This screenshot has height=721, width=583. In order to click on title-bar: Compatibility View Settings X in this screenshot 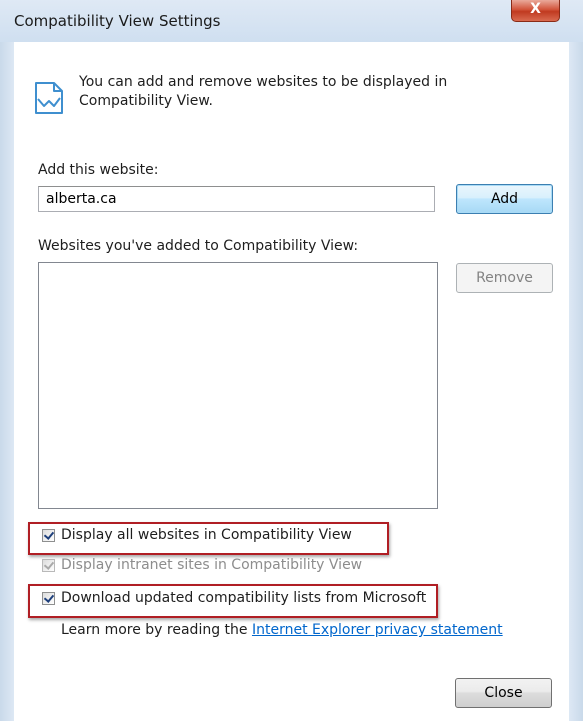, I will do `click(291, 21)`.